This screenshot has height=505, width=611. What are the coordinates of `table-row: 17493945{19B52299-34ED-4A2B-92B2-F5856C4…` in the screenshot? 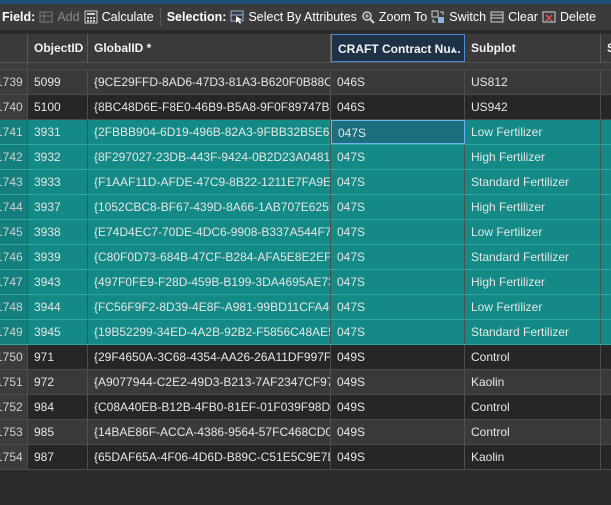 It's located at (305, 332).